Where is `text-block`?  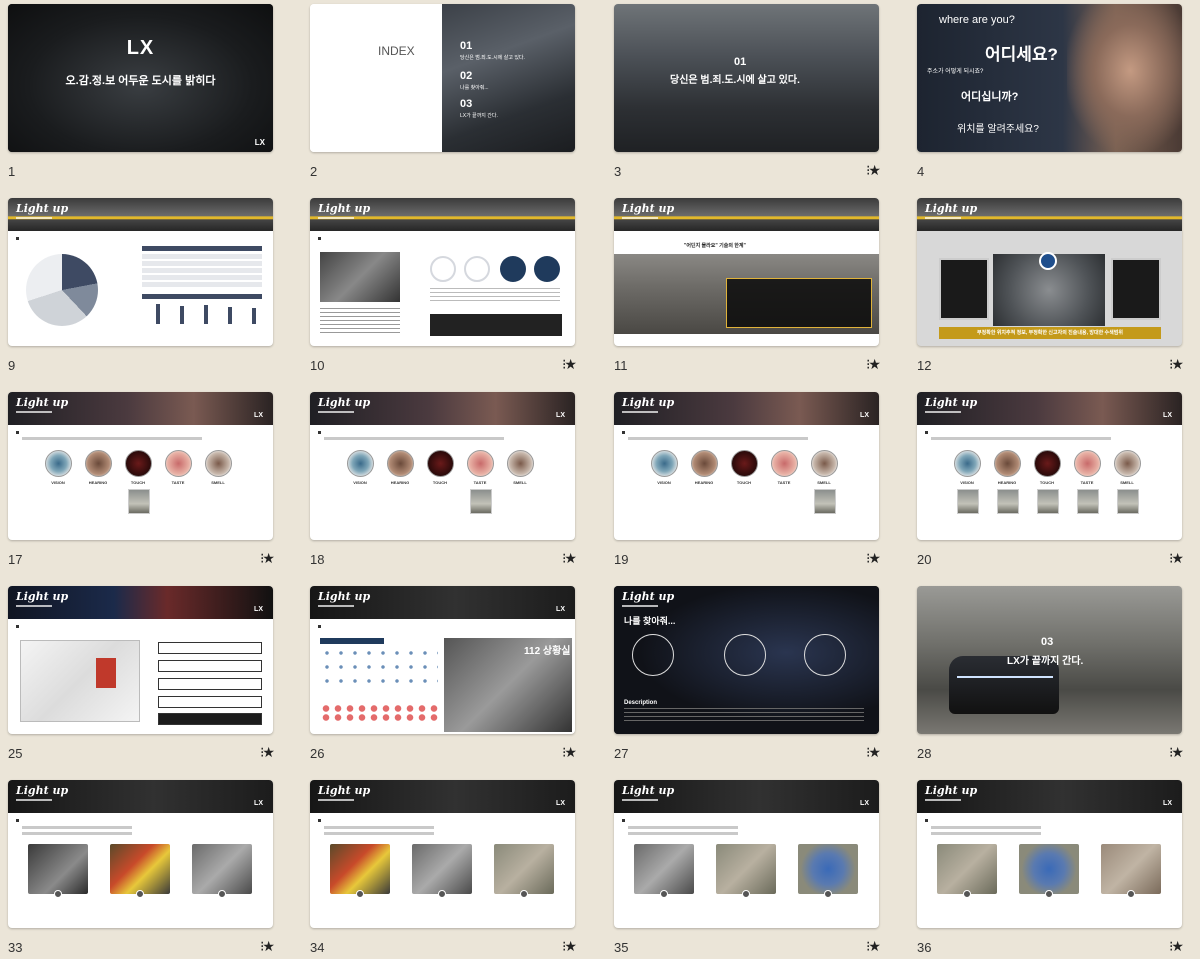 text-block is located at coordinates (360, 321).